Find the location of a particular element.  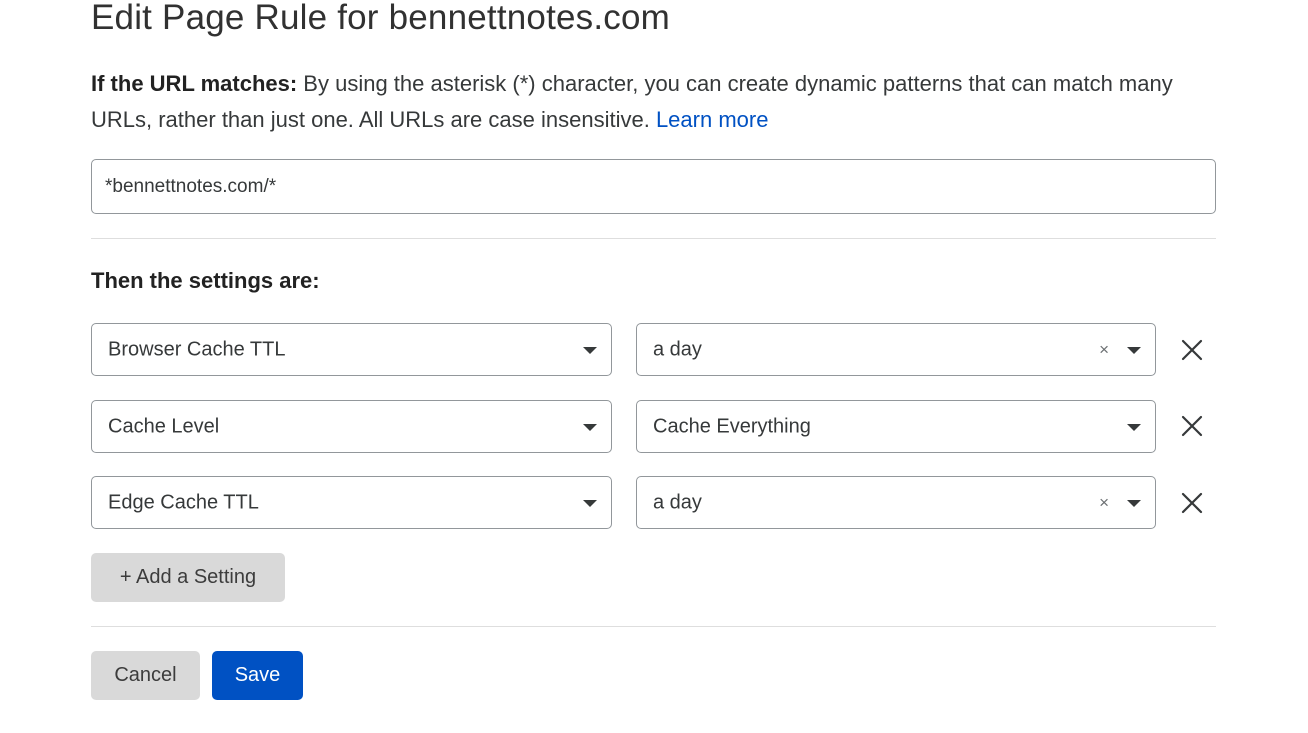

cancel-button: Cancel is located at coordinates (145, 675).